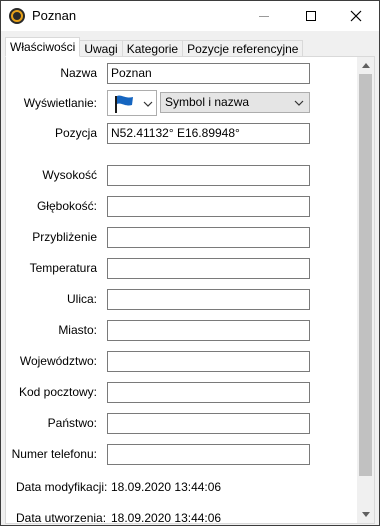 The width and height of the screenshot is (380, 526). I want to click on postal-code-row: Kod pocztowy:, so click(182, 392).